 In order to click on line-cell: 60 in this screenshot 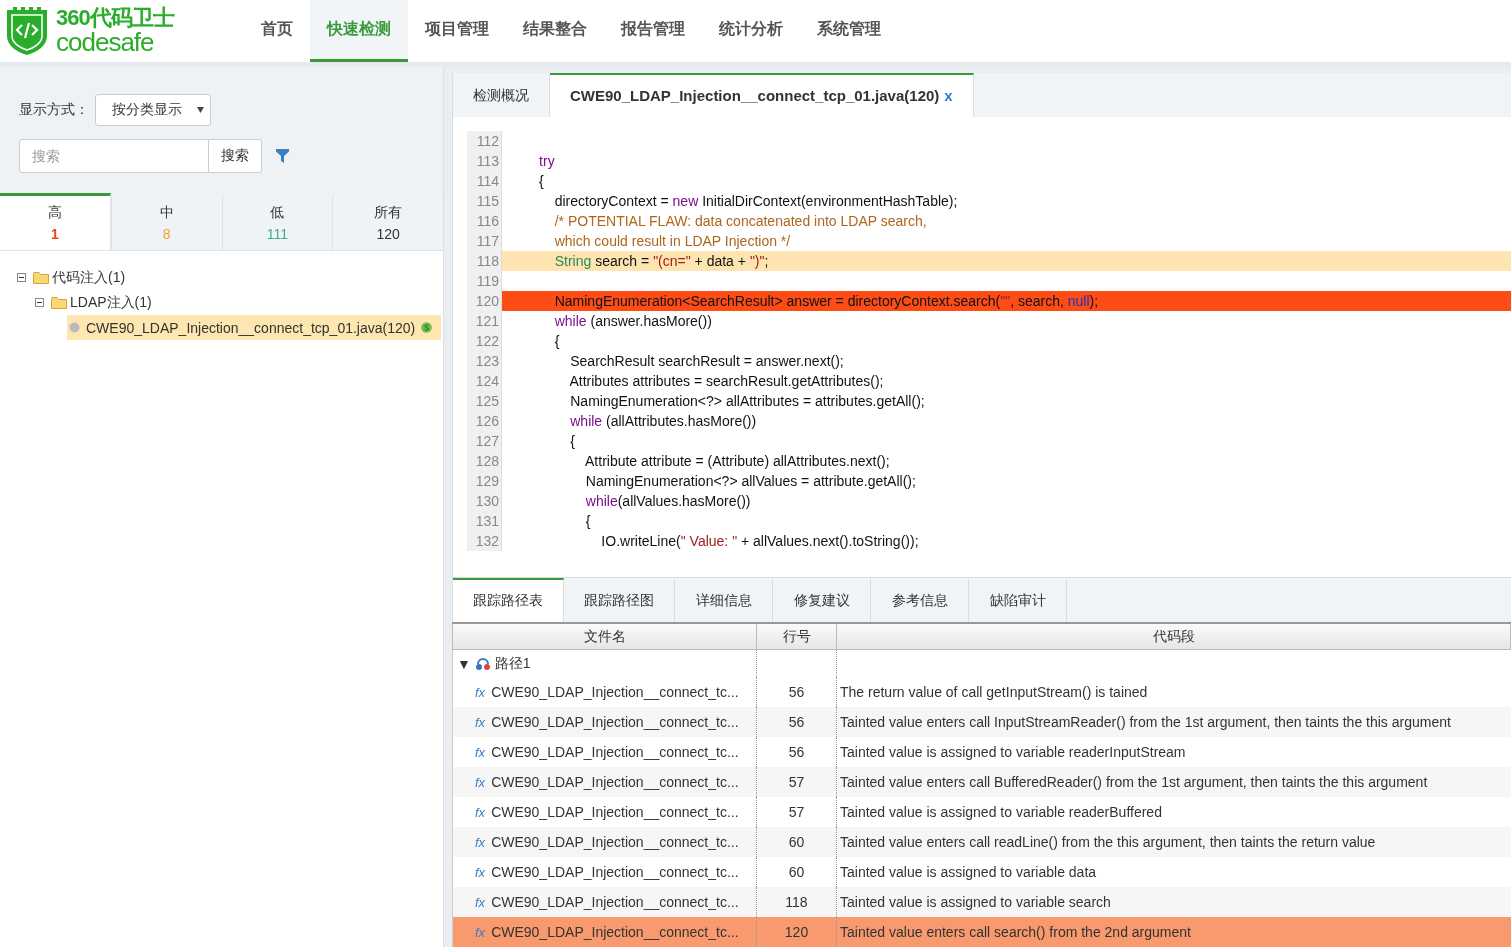, I will do `click(796, 842)`.